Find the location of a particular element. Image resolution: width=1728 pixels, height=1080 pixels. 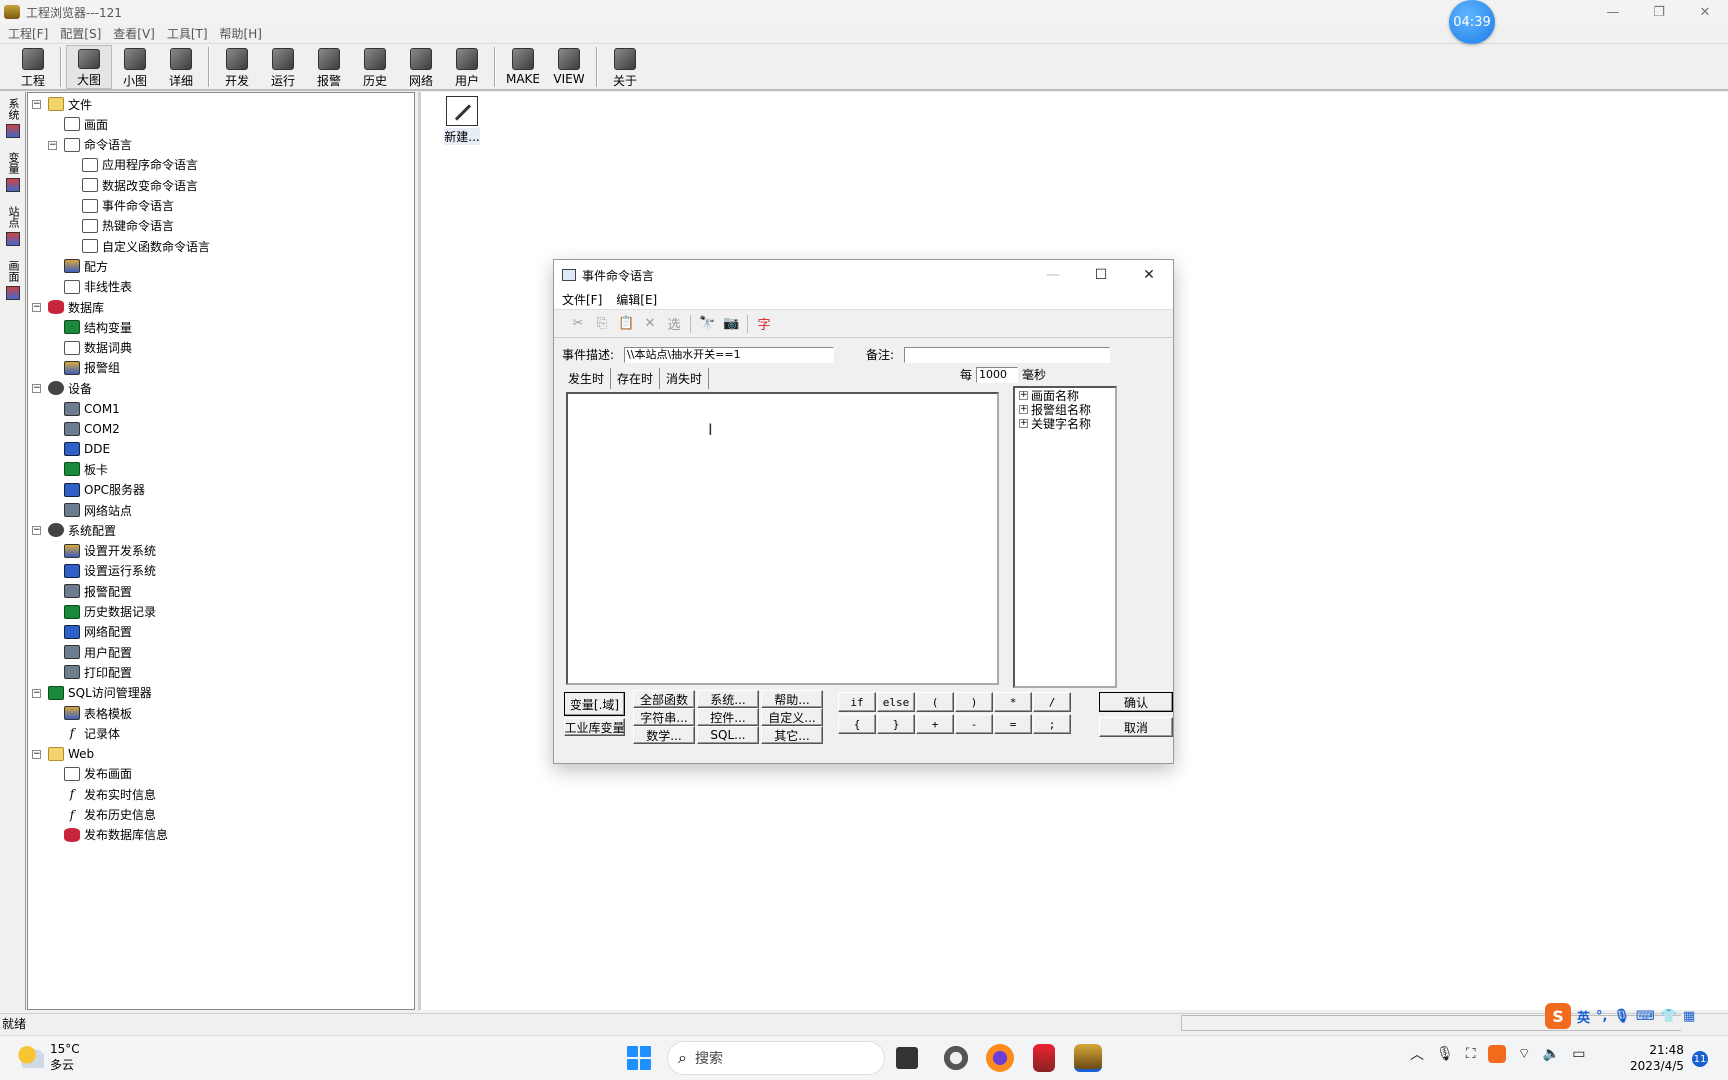

tray-lang-icon: ⛶ is located at coordinates (1471, 1054).